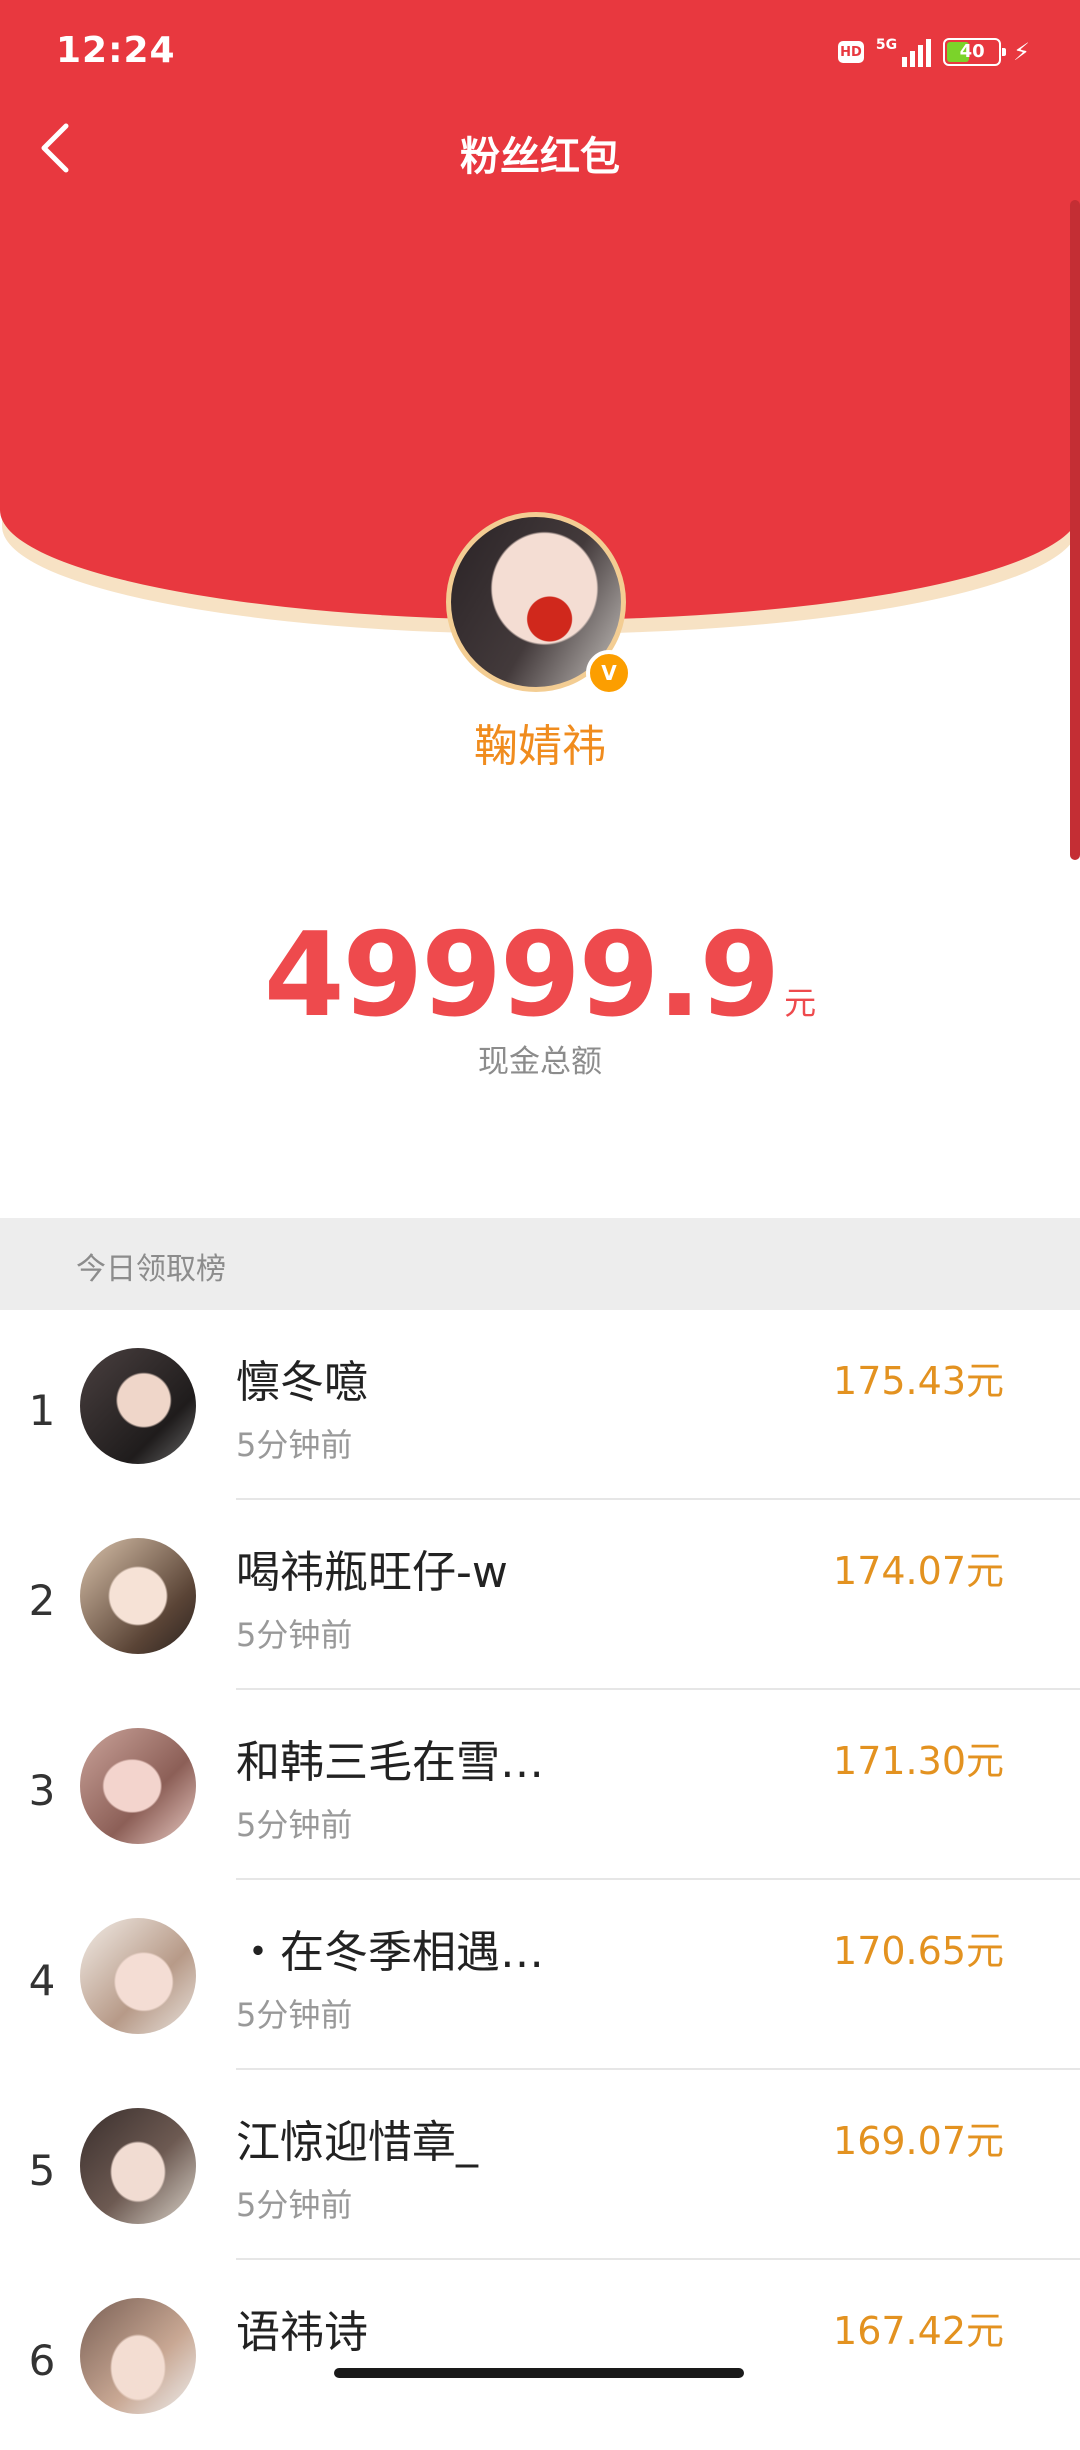 The width and height of the screenshot is (1080, 2450). What do you see at coordinates (116, 50) in the screenshot?
I see `status-time: 12:24` at bounding box center [116, 50].